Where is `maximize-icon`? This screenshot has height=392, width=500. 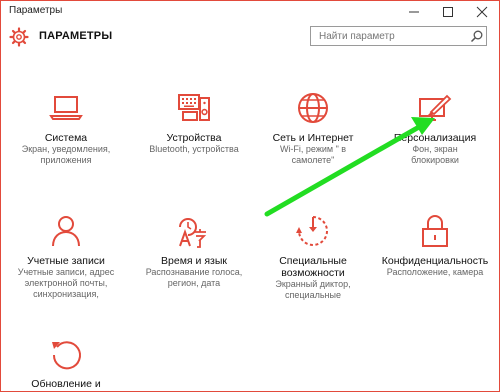
maximize-icon is located at coordinates (448, 11).